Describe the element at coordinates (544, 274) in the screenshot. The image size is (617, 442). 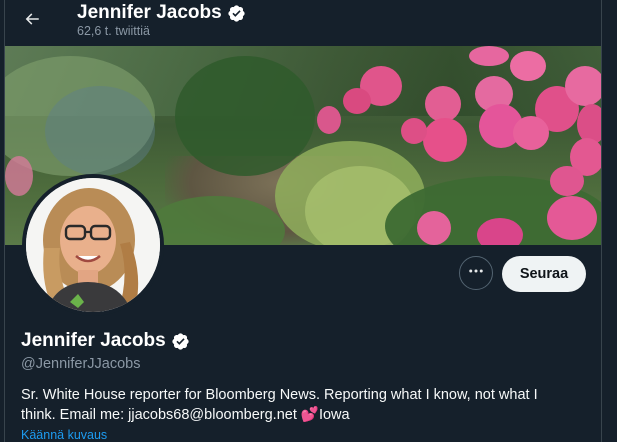
I see `follow-button: Seuraa` at that location.